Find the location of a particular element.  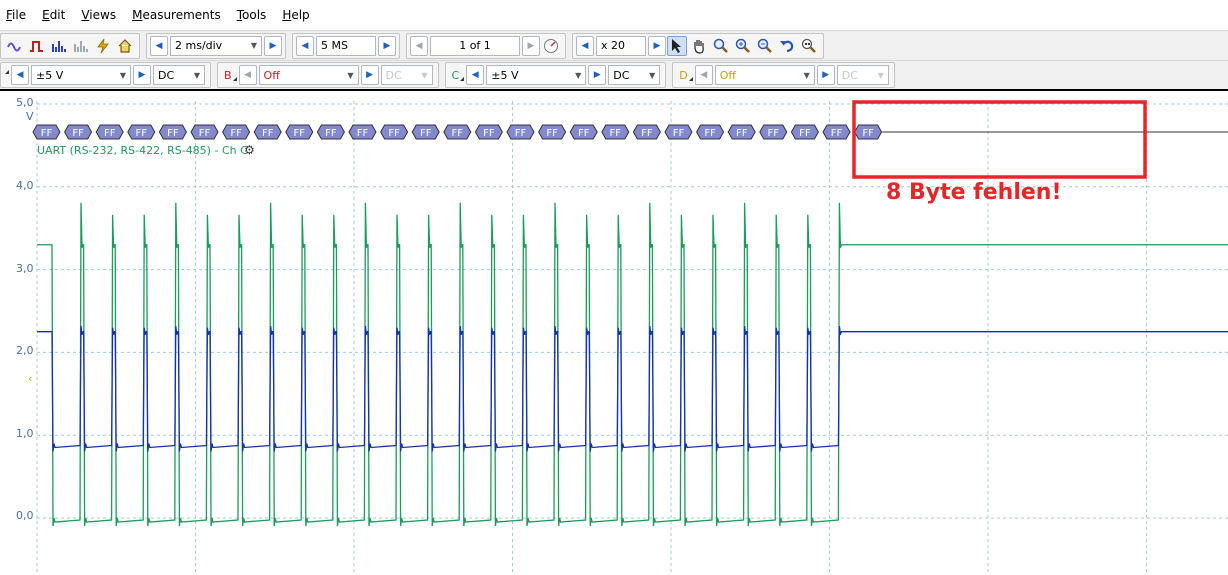

y-tick-5: 5,0 is located at coordinates (25, 102).